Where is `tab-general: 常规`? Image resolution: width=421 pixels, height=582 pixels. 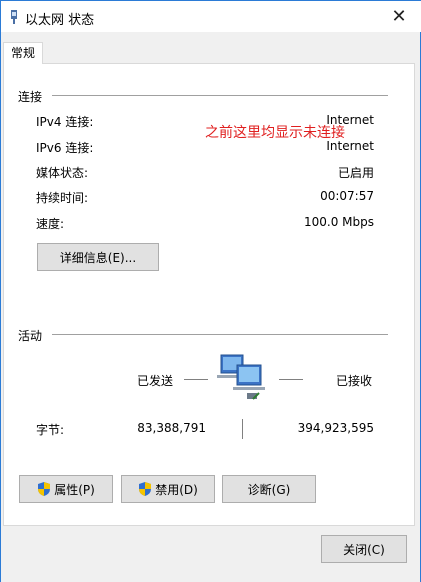
tab-general: 常规 is located at coordinates (23, 53).